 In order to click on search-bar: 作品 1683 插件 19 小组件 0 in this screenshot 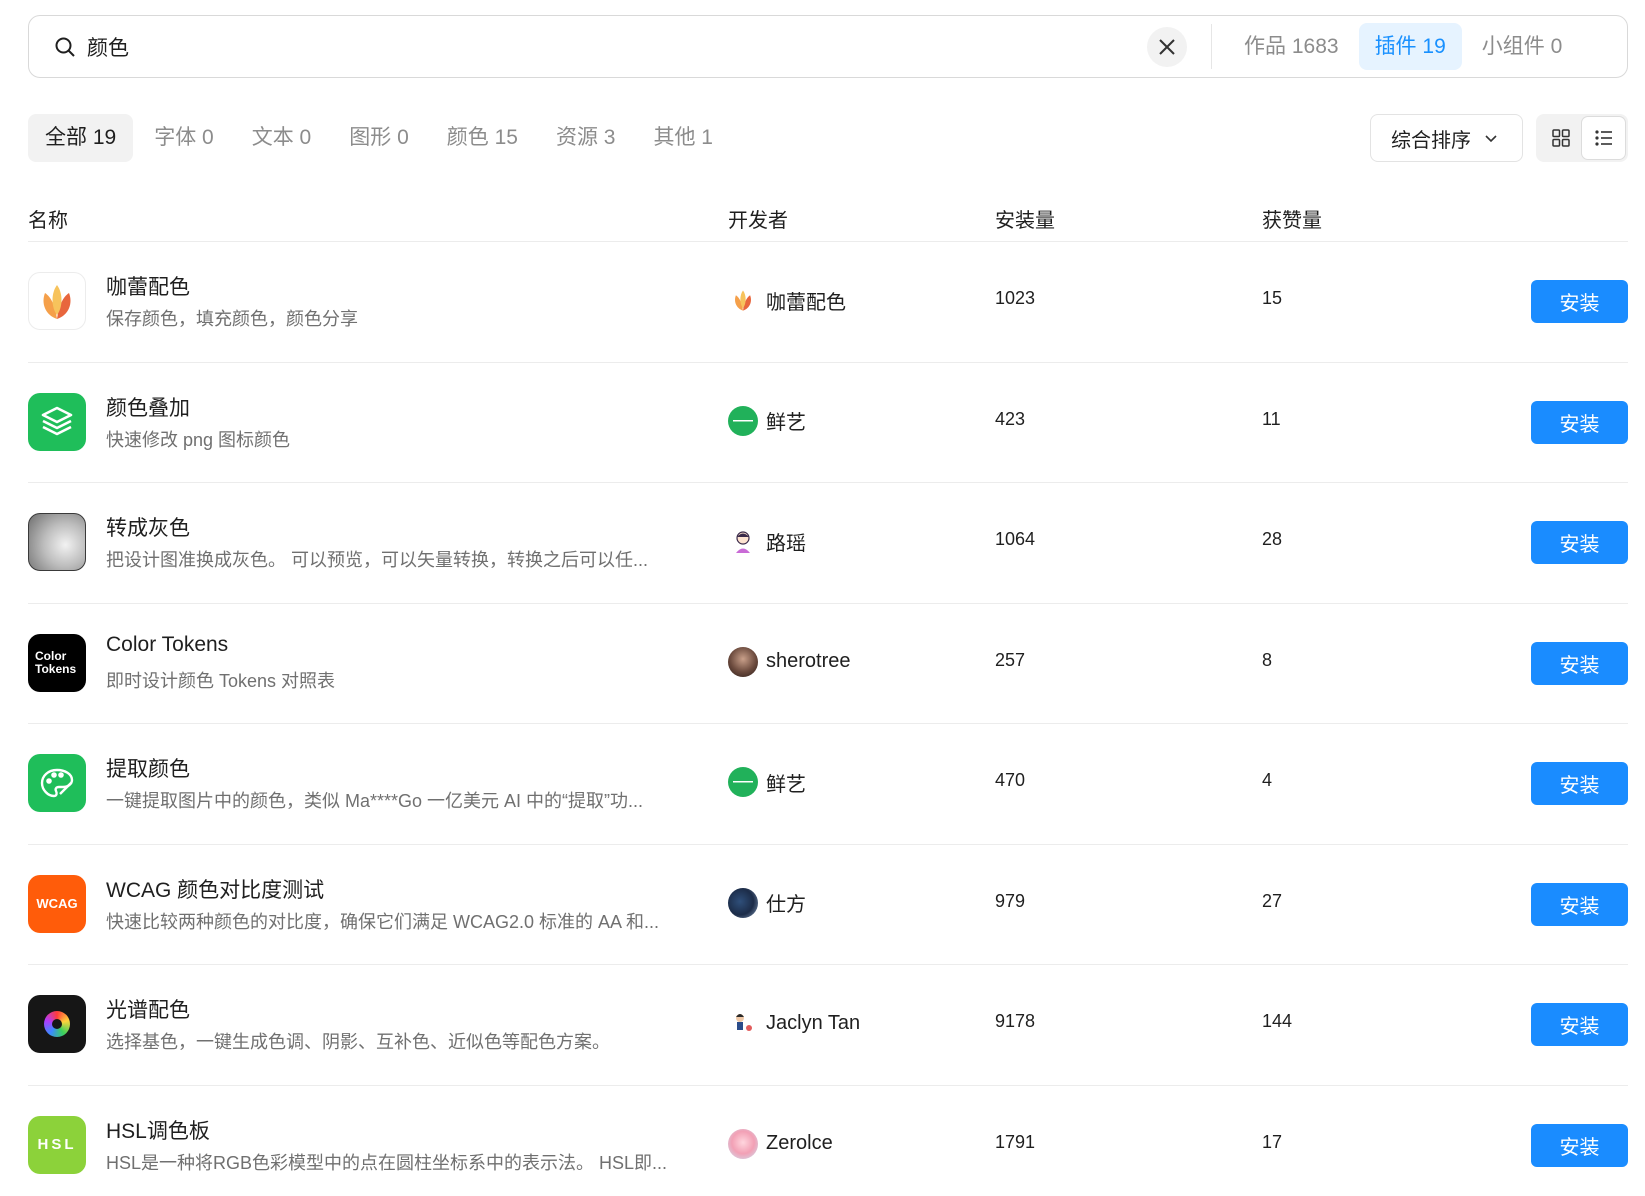, I will do `click(828, 46)`.